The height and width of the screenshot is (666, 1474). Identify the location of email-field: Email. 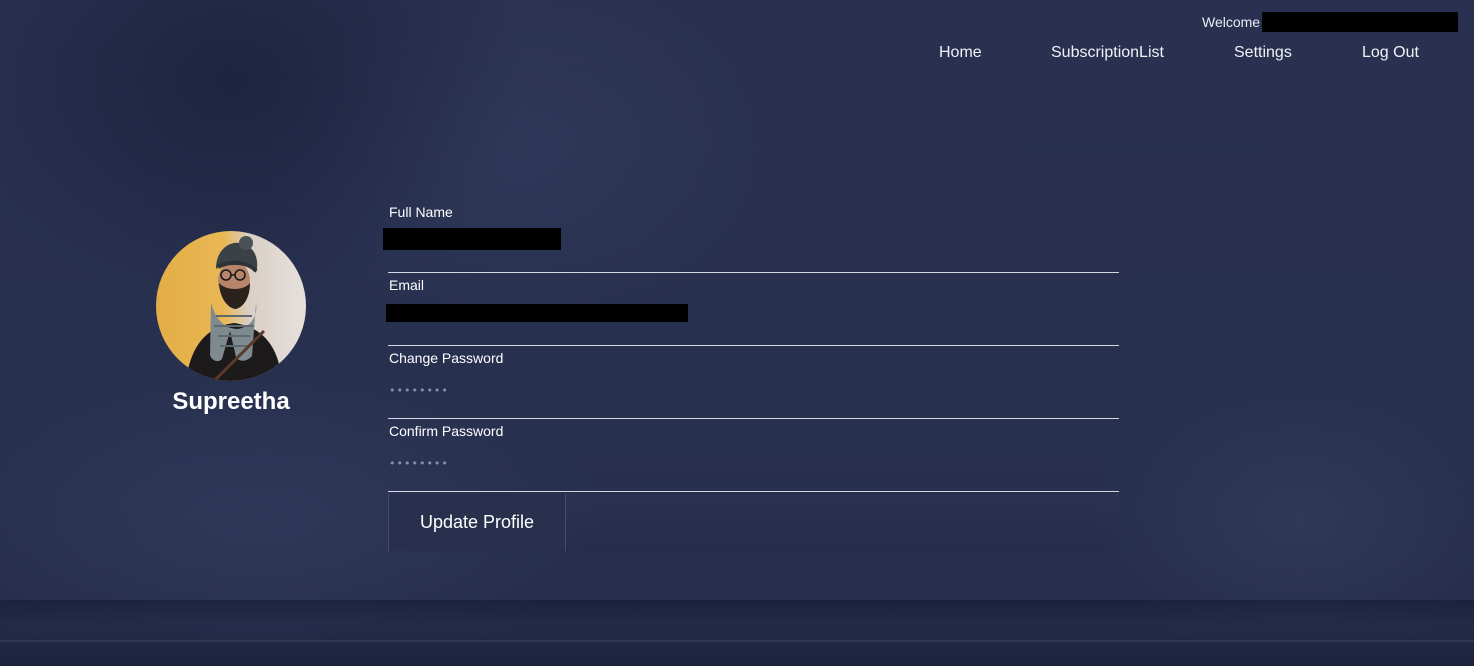
(752, 309).